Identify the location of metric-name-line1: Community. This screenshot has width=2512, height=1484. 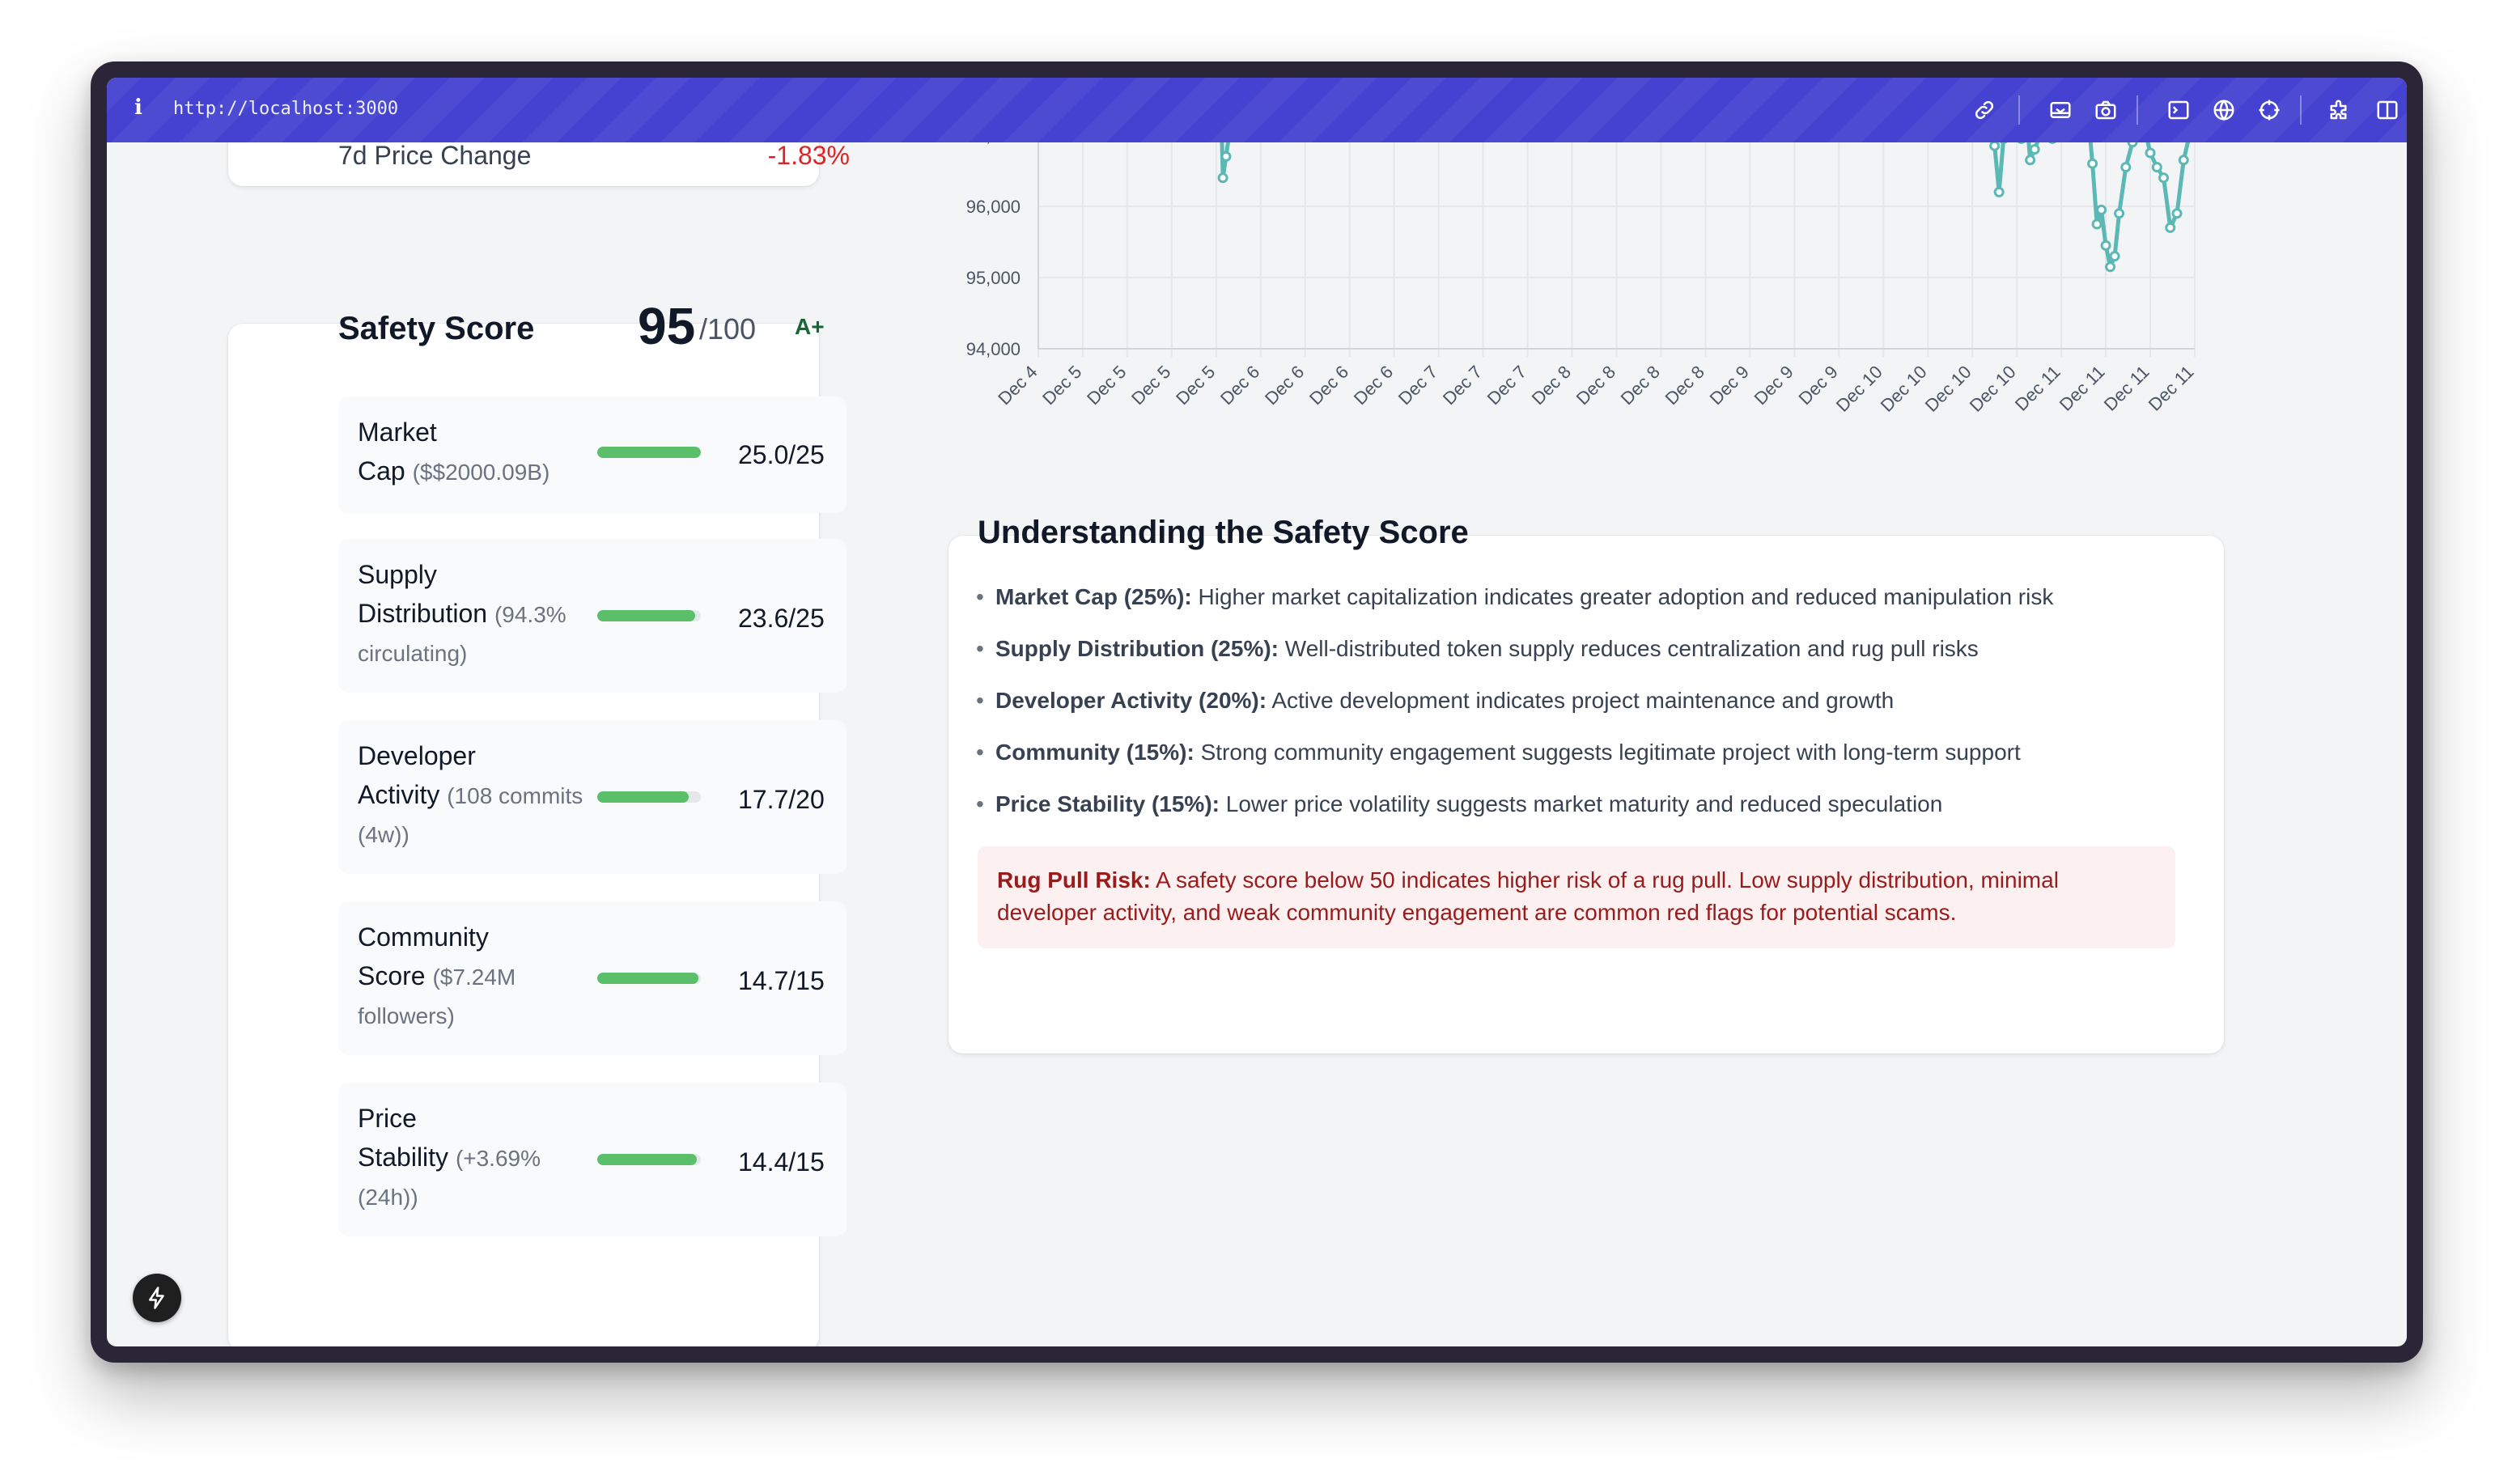
(423, 937).